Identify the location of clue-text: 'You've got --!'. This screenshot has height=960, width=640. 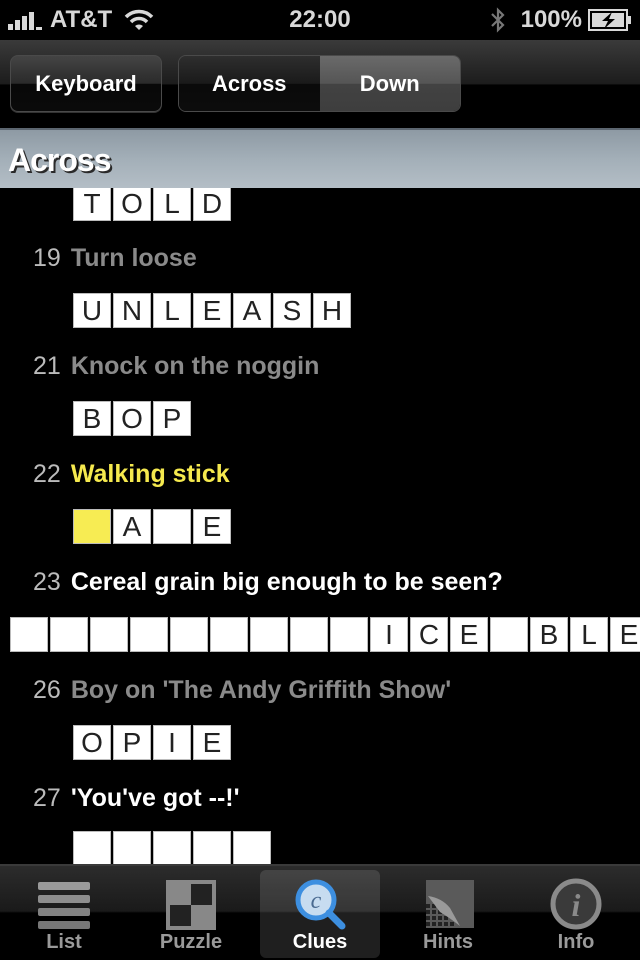
(155, 798).